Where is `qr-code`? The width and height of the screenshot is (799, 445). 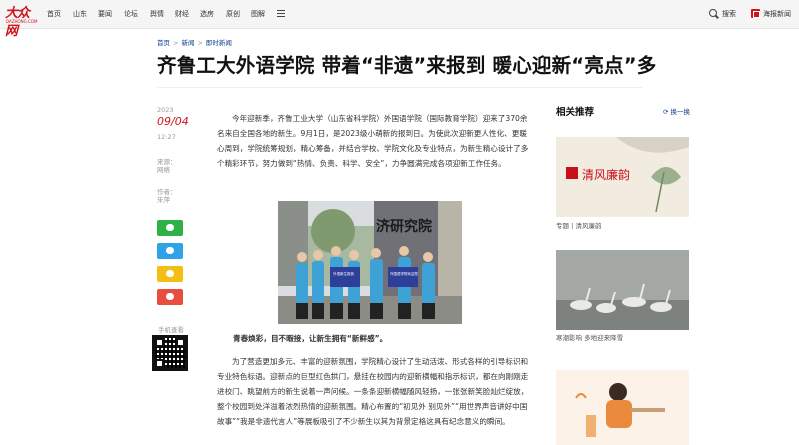 qr-code is located at coordinates (170, 353).